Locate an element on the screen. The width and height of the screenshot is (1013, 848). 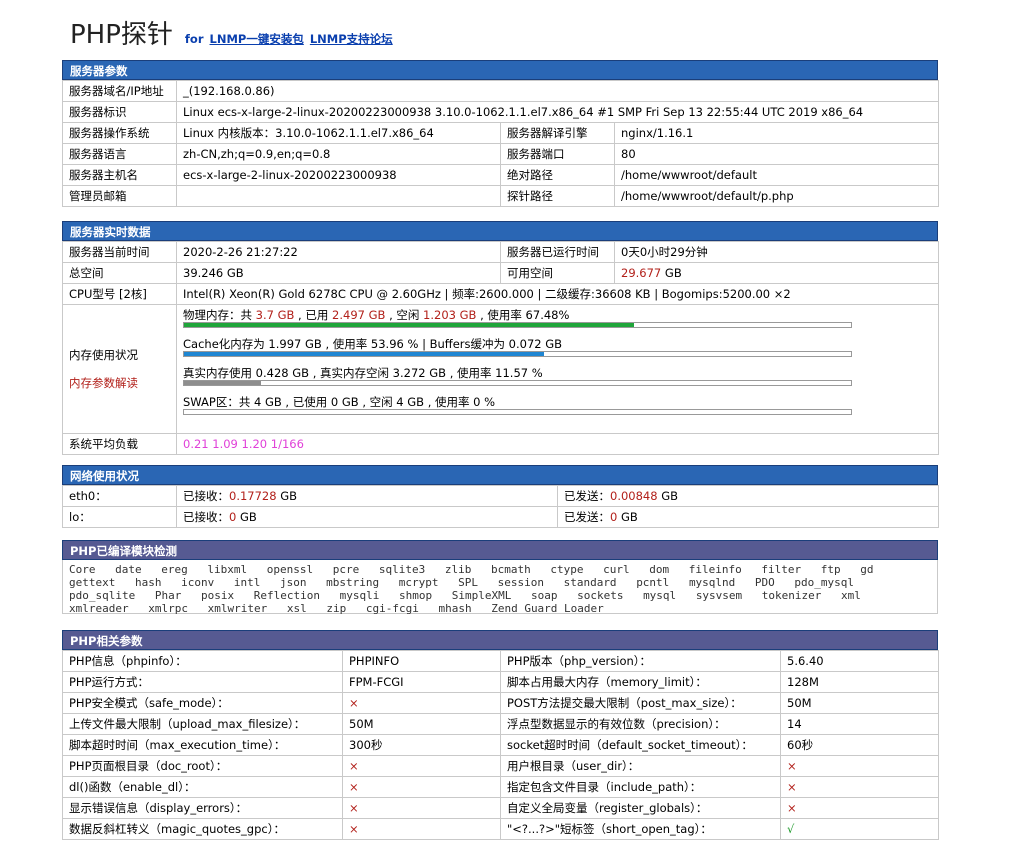
module-item: xmlwriter is located at coordinates (237, 608).